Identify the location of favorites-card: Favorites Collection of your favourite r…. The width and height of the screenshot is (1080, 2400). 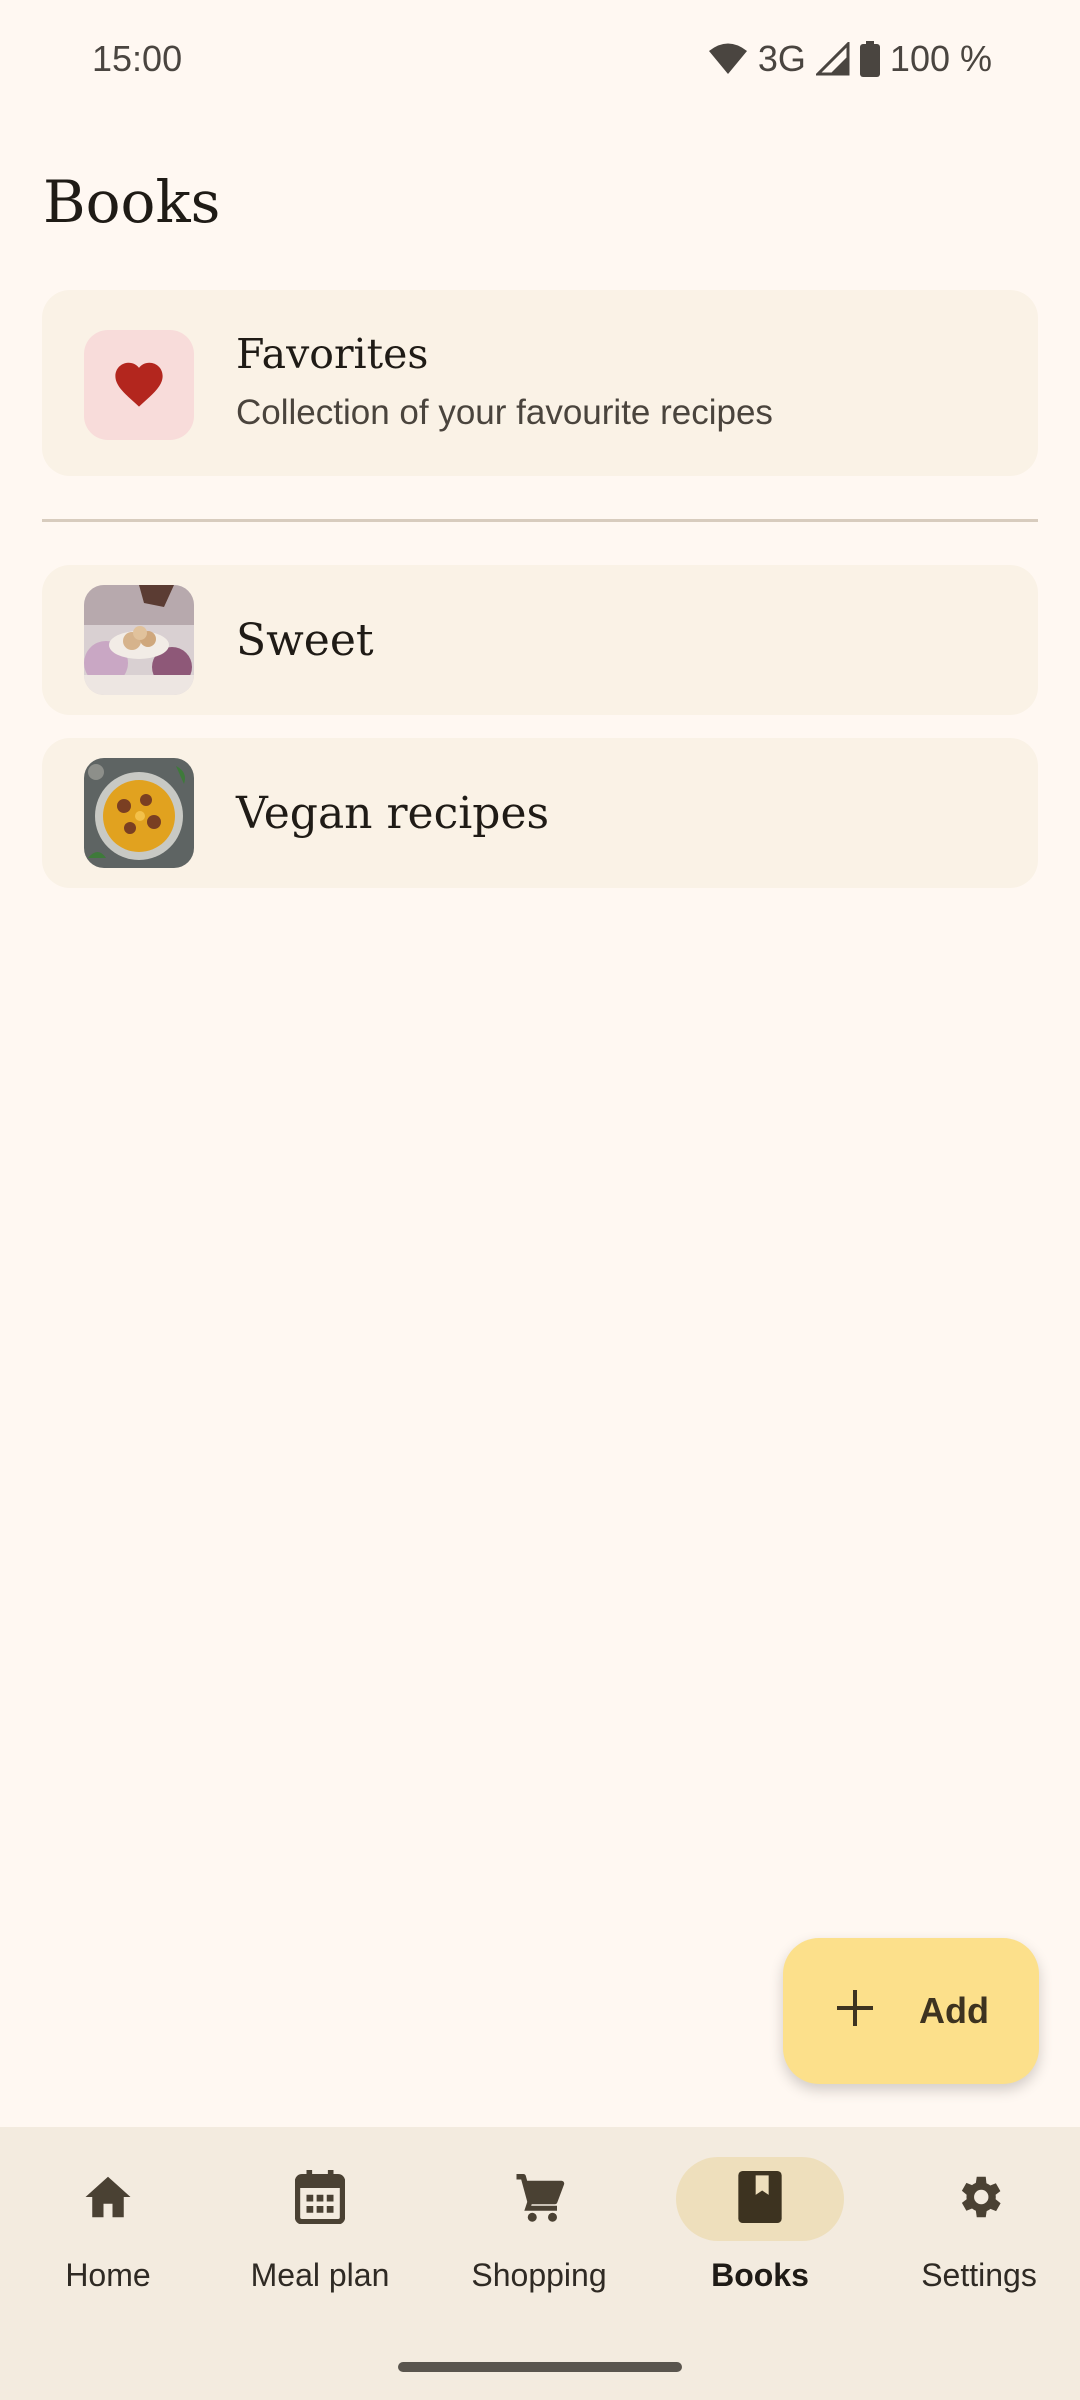
(540, 383).